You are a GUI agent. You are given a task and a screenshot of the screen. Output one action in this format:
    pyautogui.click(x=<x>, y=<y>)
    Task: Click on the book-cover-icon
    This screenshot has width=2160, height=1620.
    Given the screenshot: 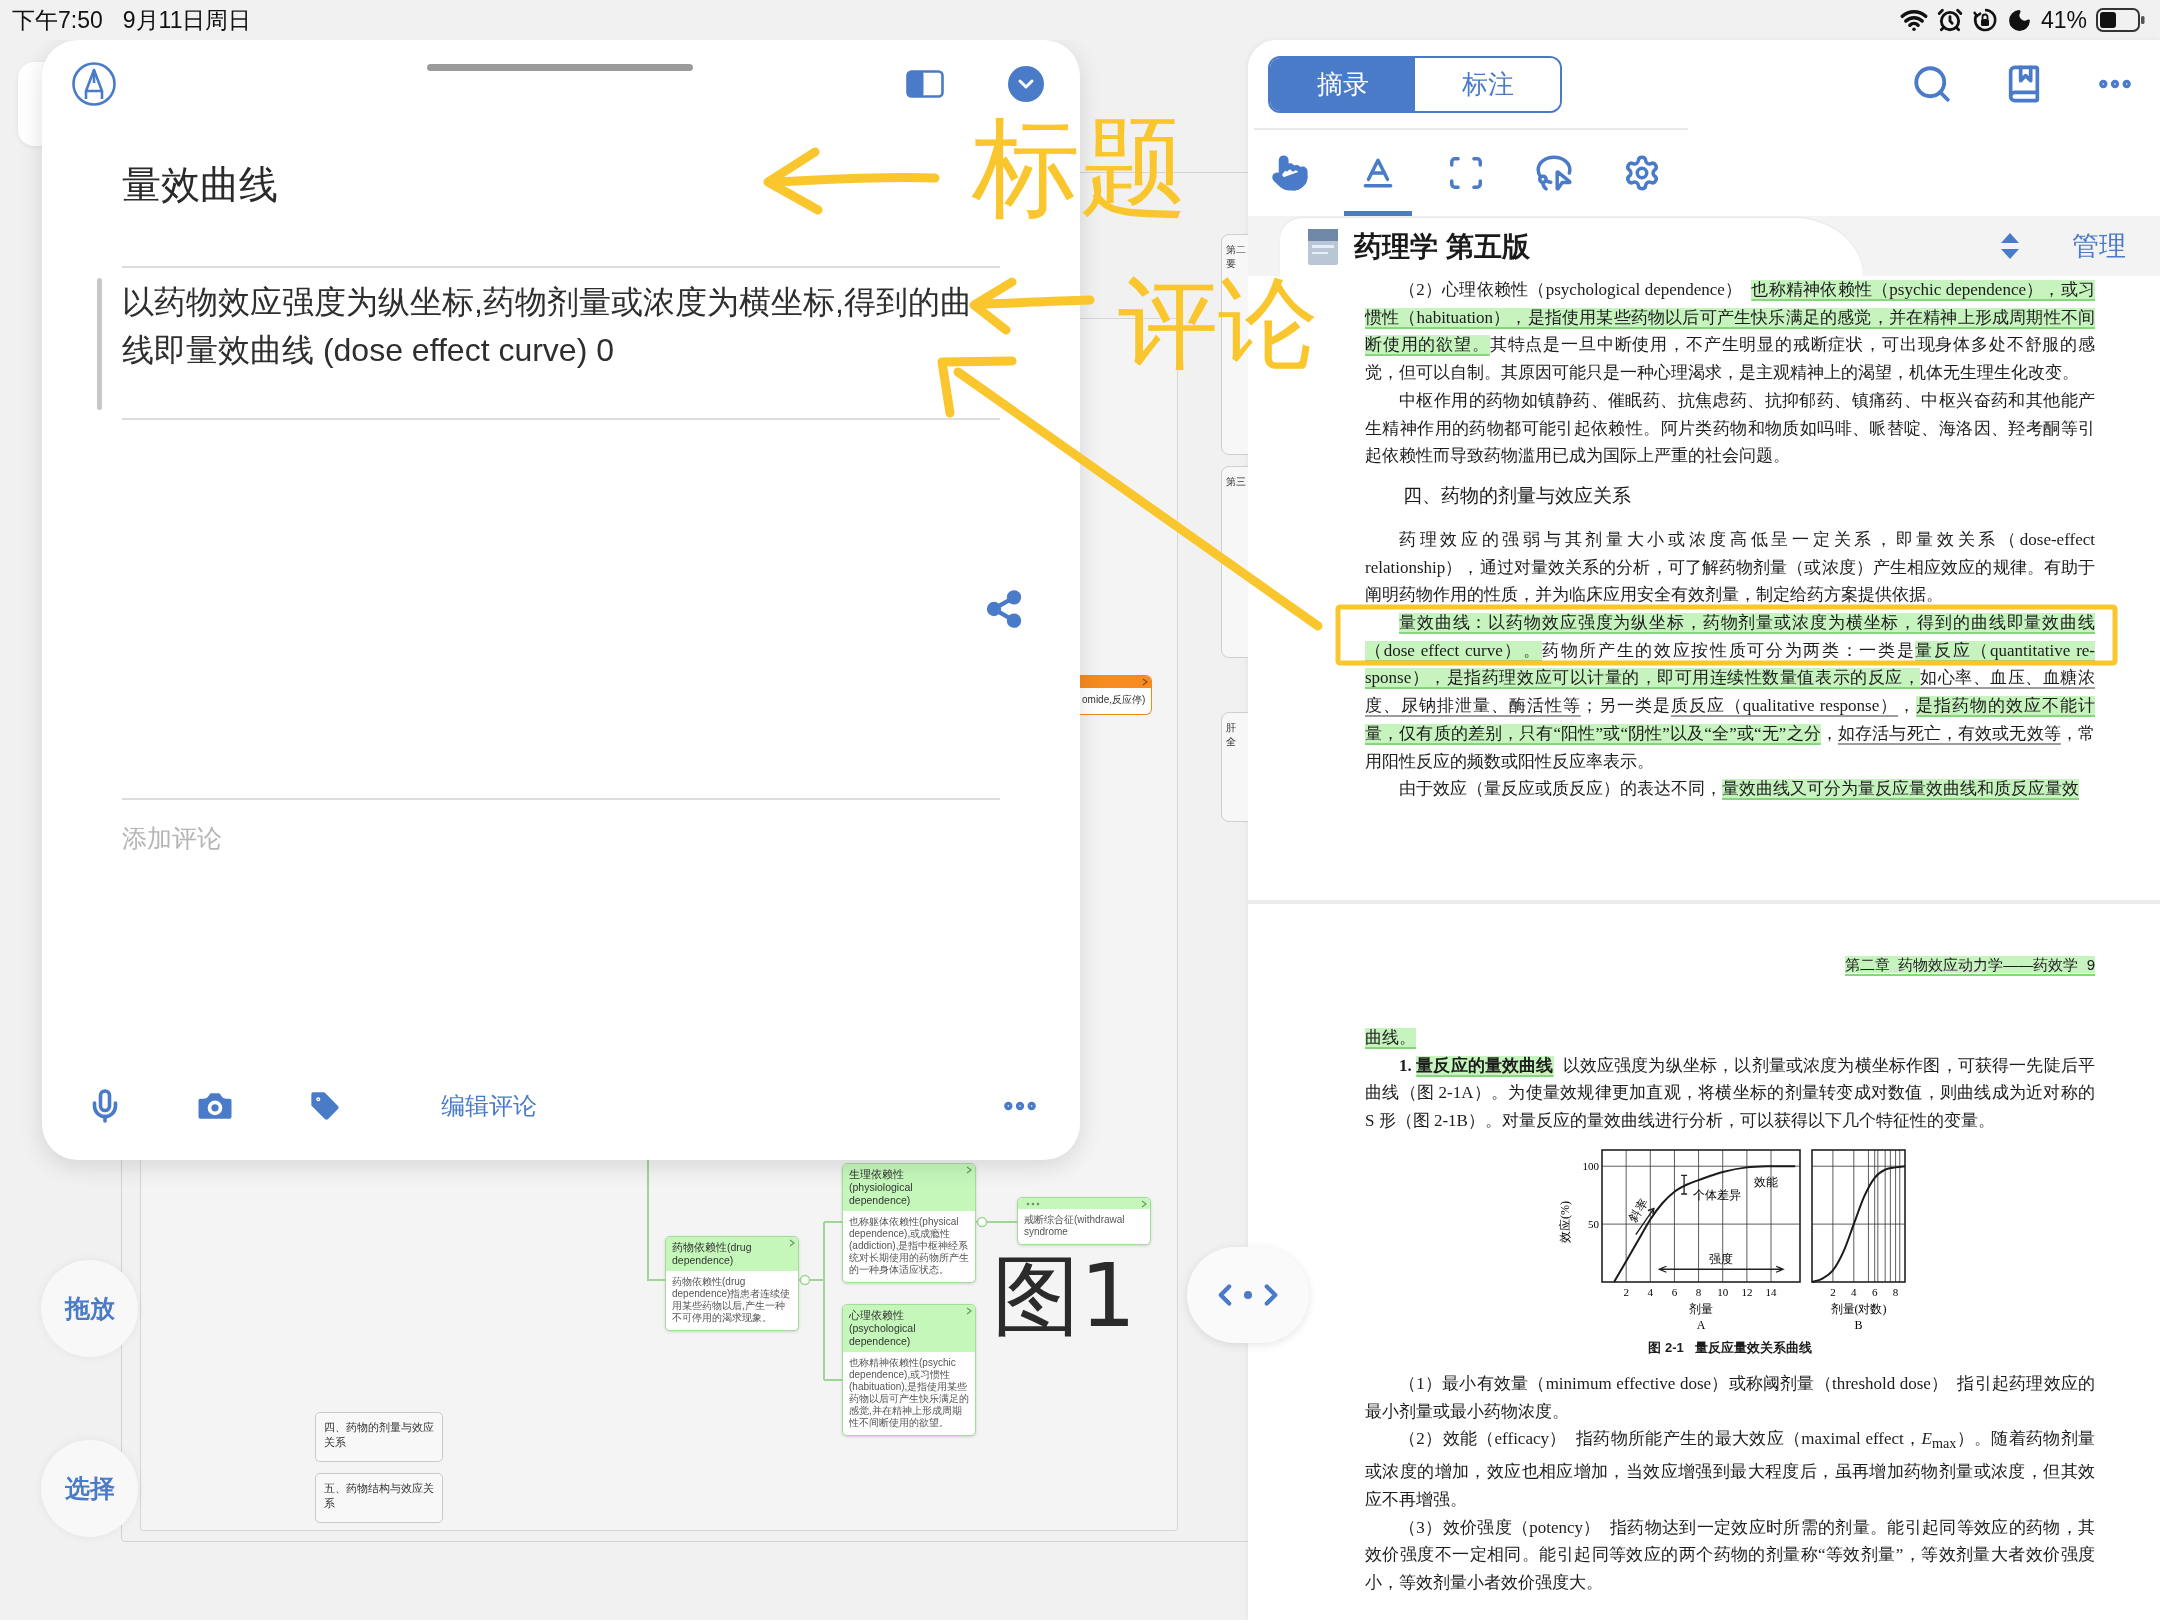 What is the action you would take?
    pyautogui.click(x=1323, y=247)
    